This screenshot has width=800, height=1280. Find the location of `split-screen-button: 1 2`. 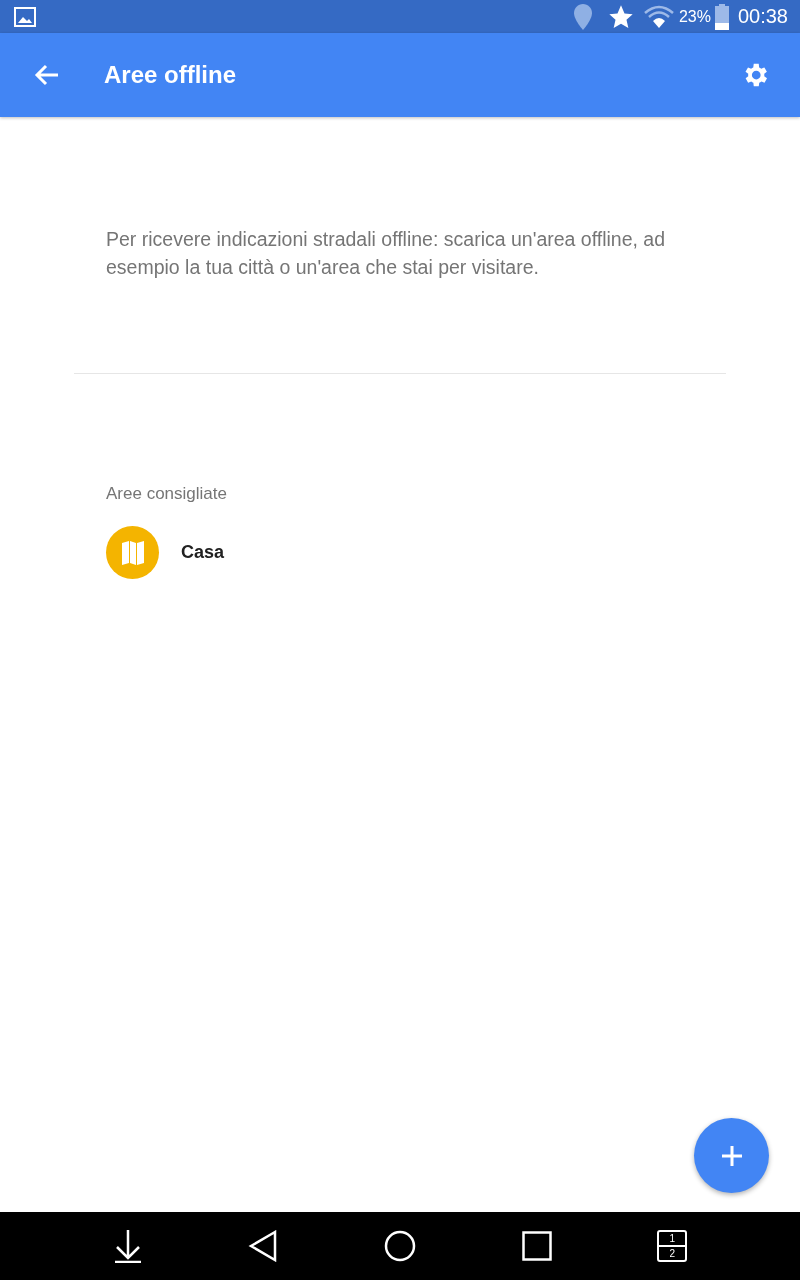

split-screen-button: 1 2 is located at coordinates (672, 1246).